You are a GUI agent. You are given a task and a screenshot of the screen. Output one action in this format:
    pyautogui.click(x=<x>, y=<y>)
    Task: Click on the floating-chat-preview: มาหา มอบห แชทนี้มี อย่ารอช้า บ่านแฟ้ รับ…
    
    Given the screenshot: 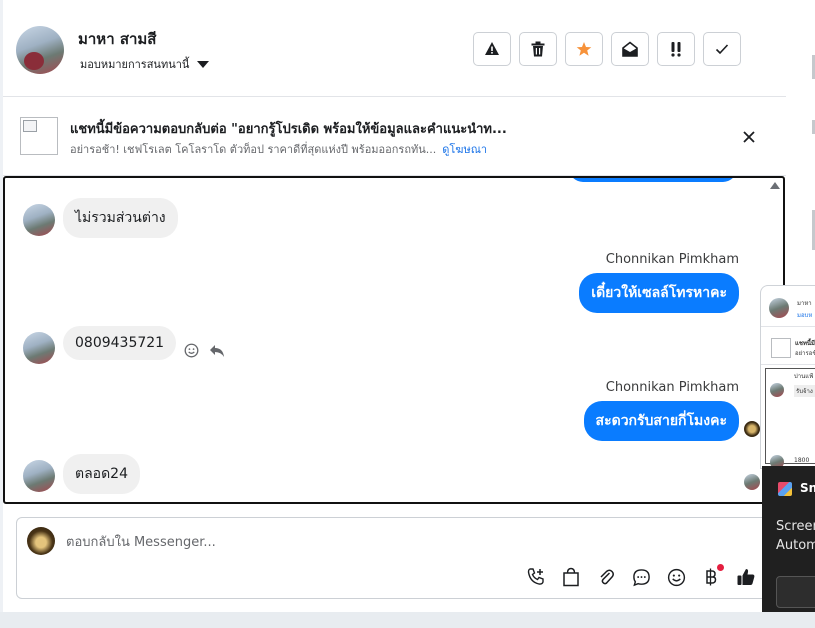 What is the action you would take?
    pyautogui.click(x=787, y=377)
    